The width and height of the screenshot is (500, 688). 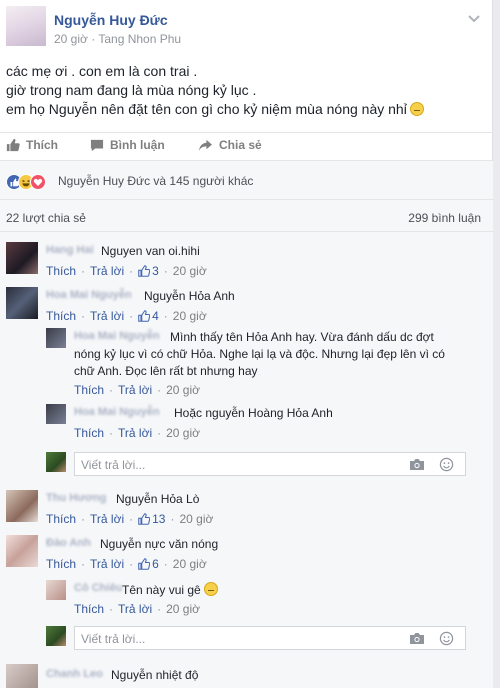 I want to click on comment-text: Nguyễn nực văn nóng, so click(x=159, y=544).